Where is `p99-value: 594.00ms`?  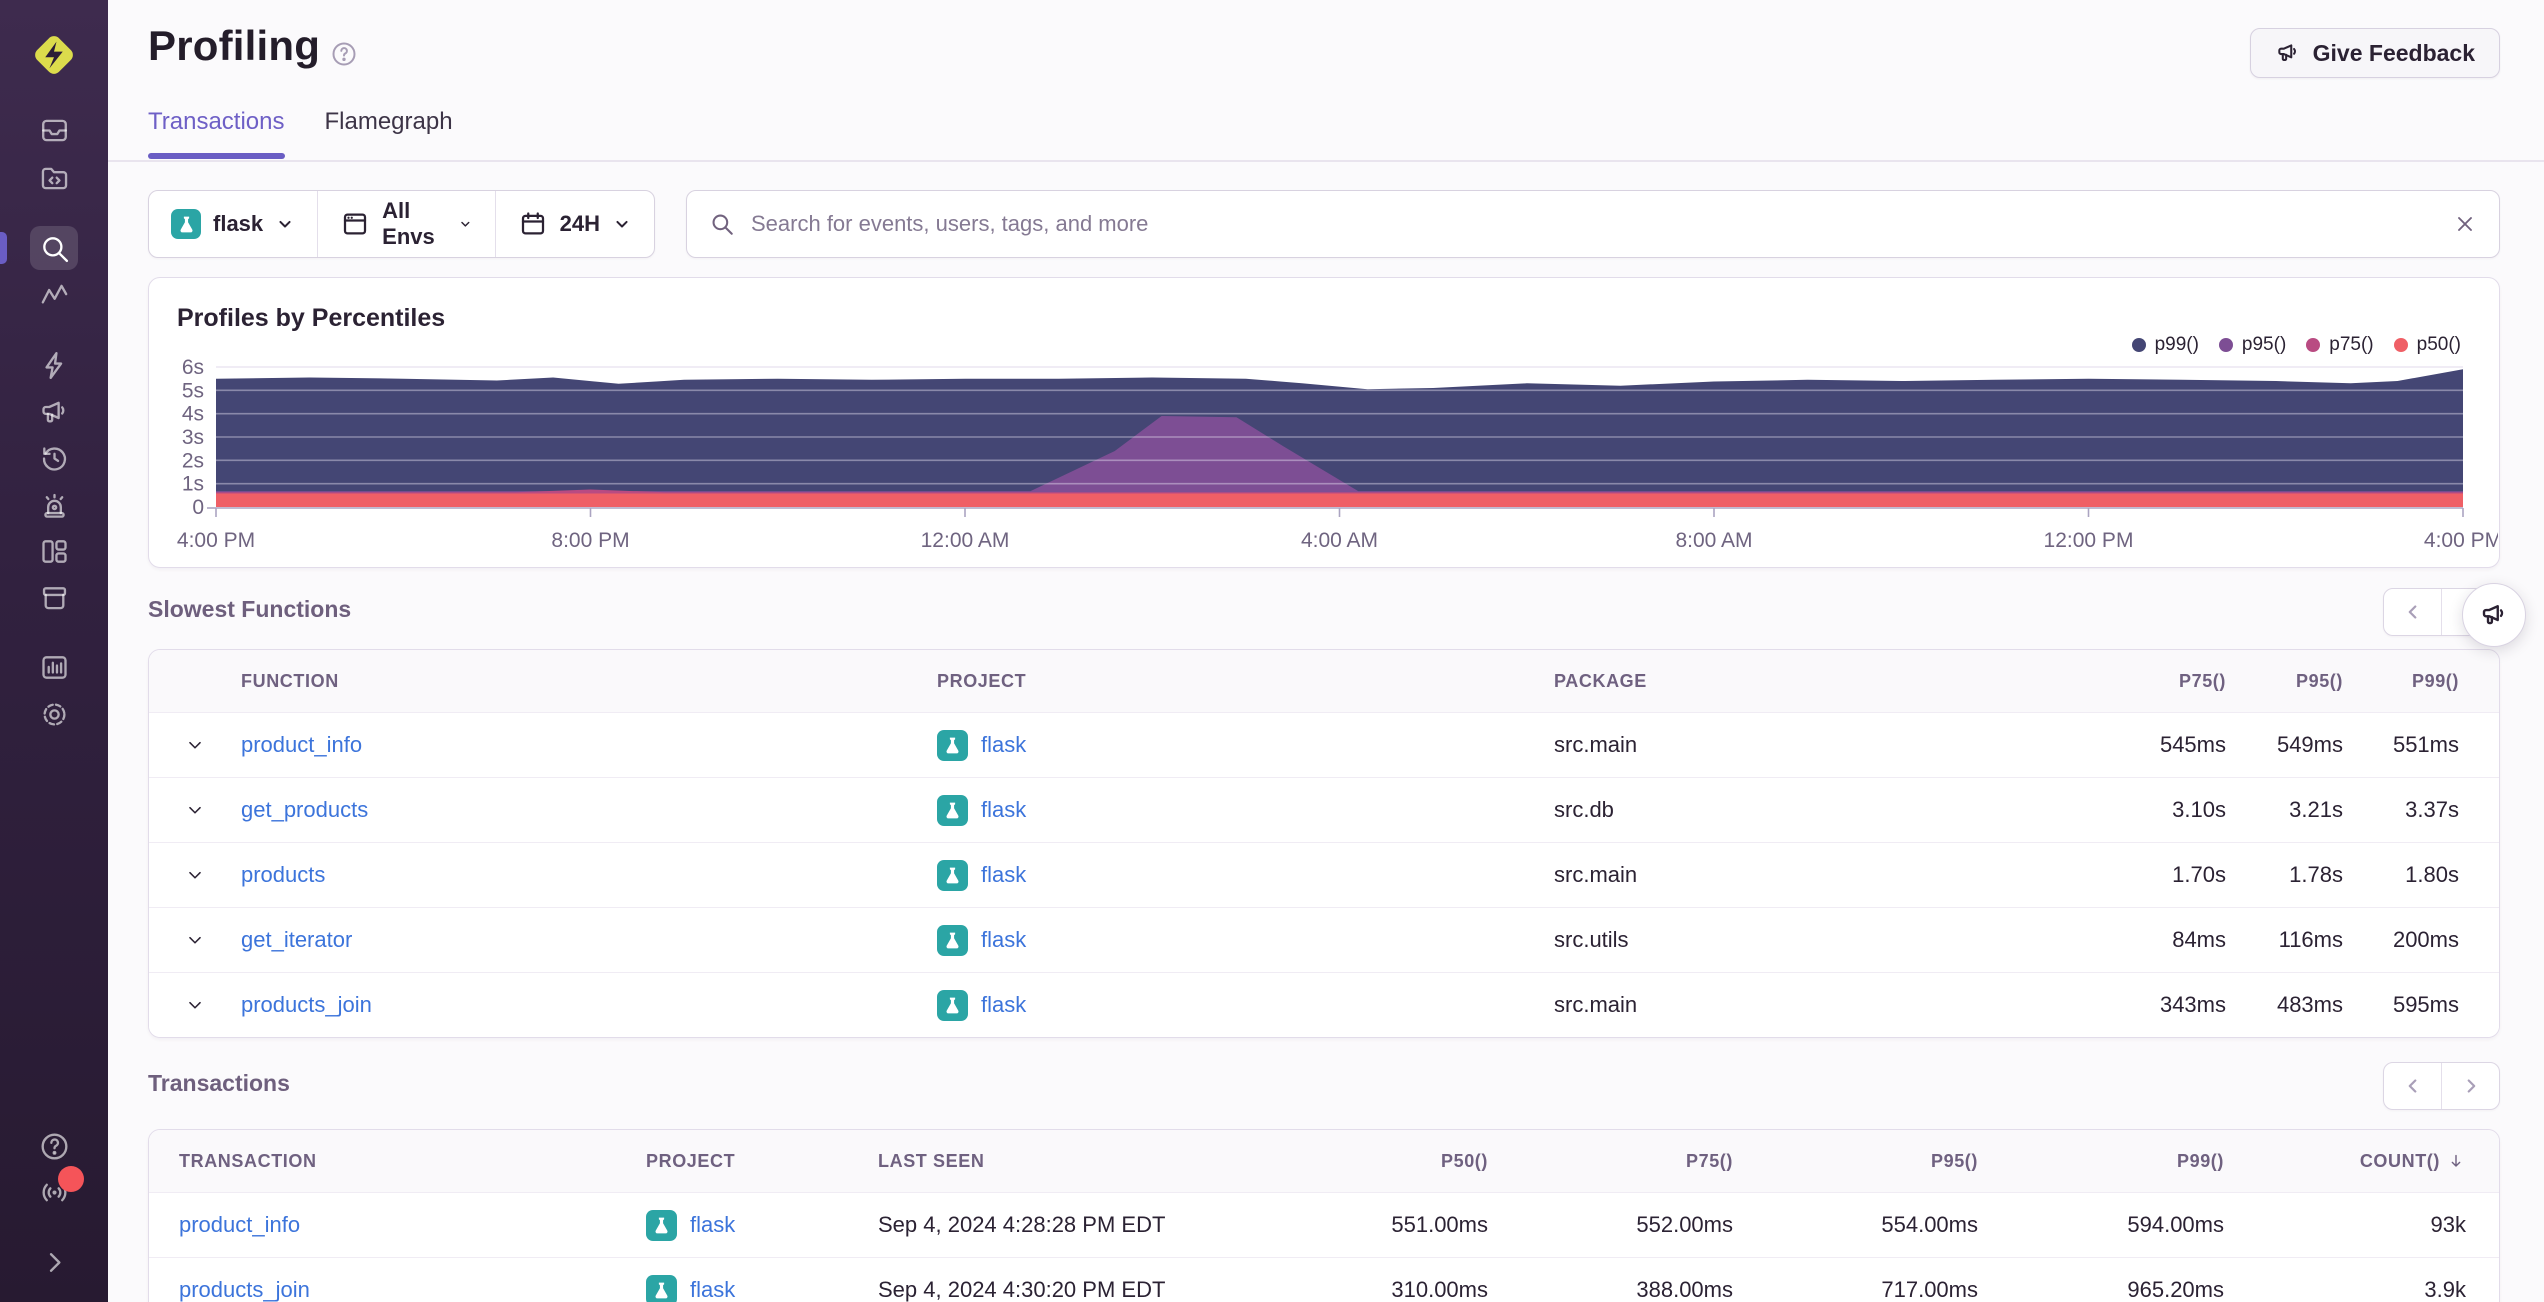 p99-value: 594.00ms is located at coordinates (2175, 1224).